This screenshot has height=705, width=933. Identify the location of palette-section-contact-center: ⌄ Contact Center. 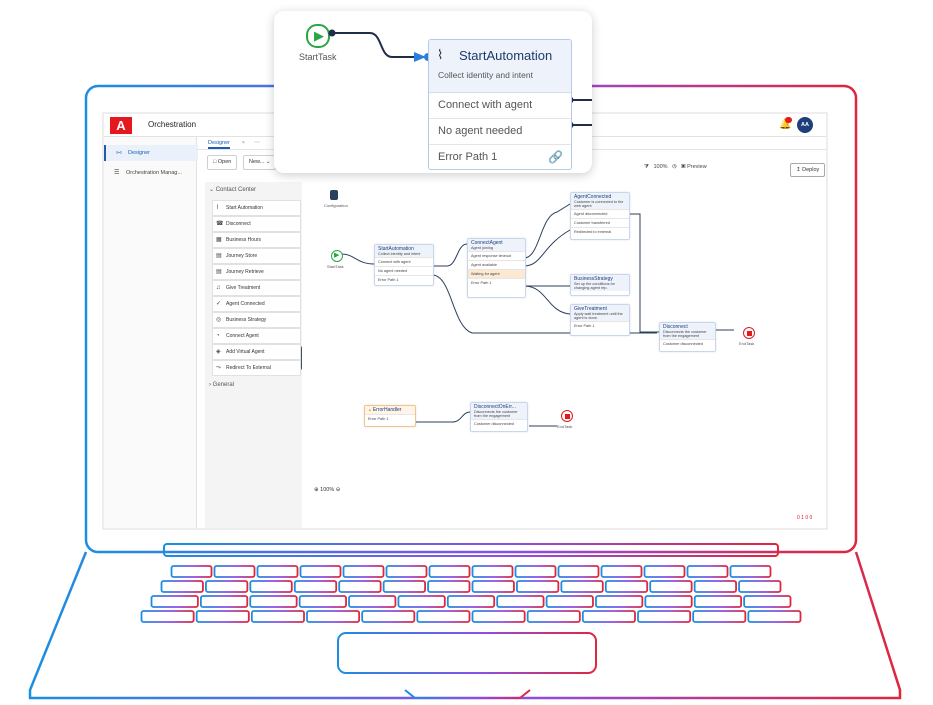
(232, 189).